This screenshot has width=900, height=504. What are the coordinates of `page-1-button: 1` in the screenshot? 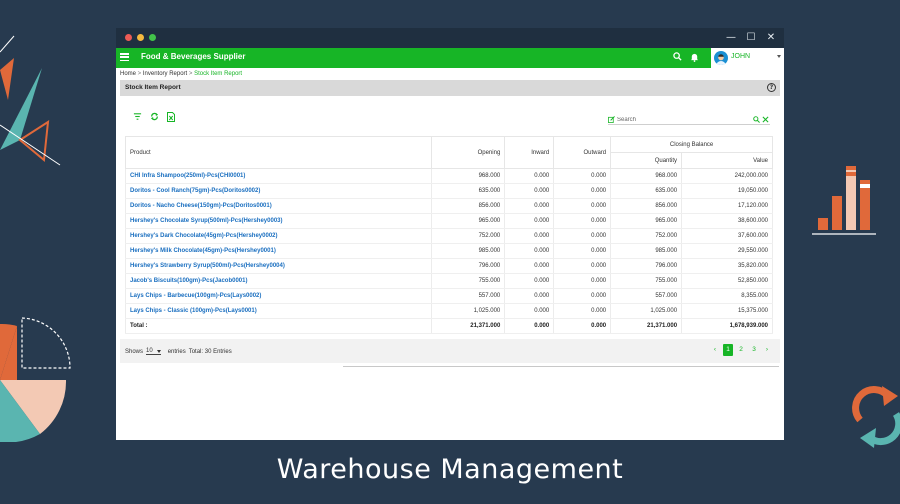 It's located at (728, 350).